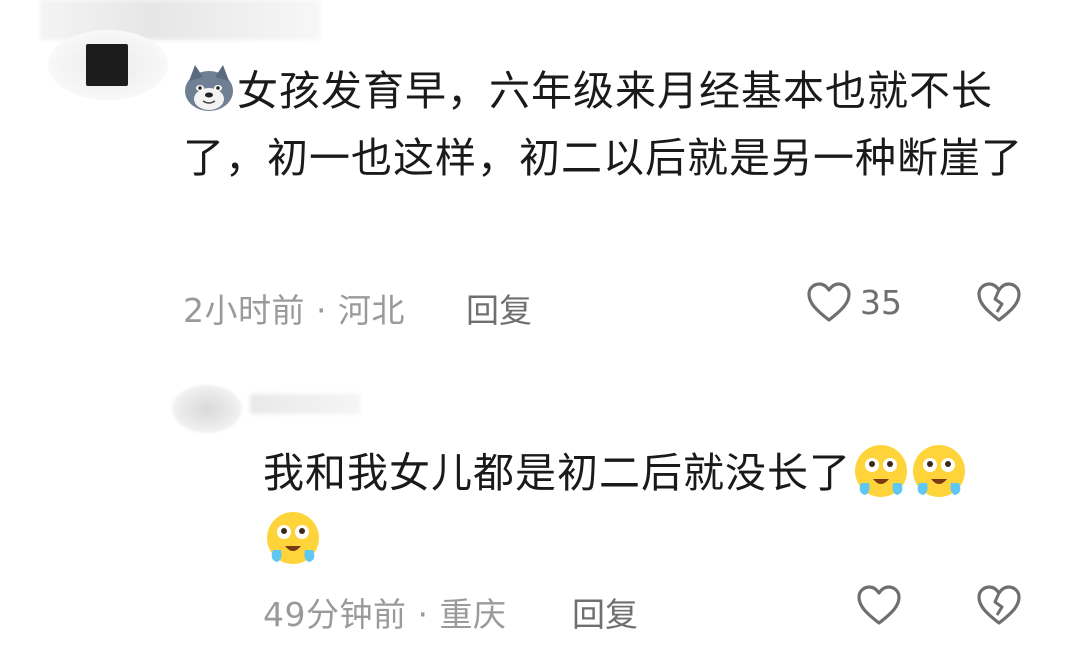 The width and height of the screenshot is (1080, 646). What do you see at coordinates (244, 310) in the screenshot?
I see `timestamp: 2小时前` at bounding box center [244, 310].